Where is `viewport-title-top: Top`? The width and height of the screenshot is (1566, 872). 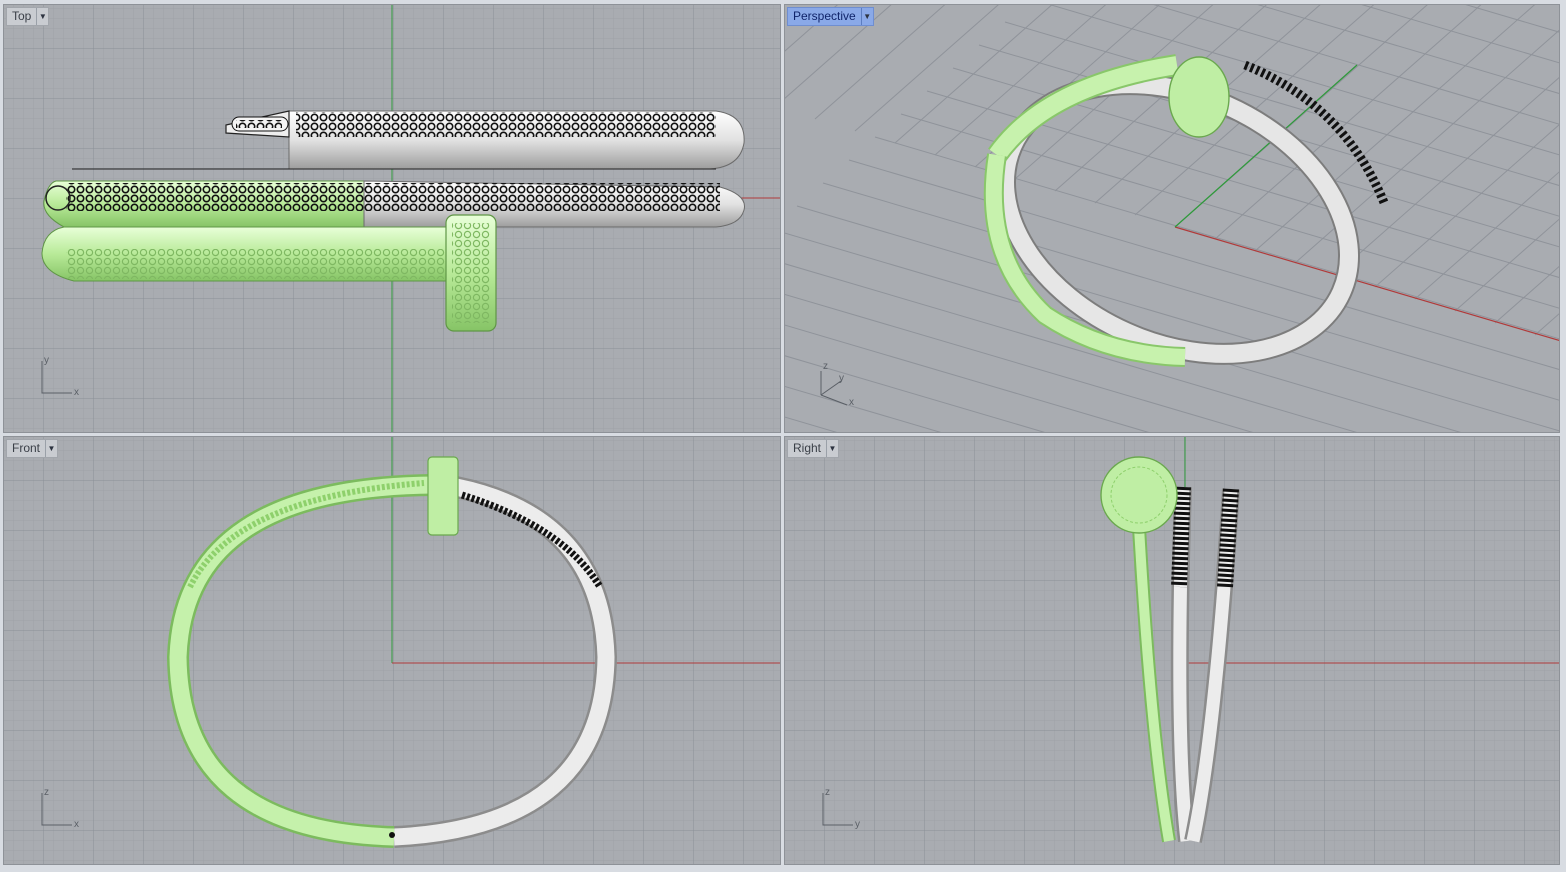 viewport-title-top: Top is located at coordinates (22, 16).